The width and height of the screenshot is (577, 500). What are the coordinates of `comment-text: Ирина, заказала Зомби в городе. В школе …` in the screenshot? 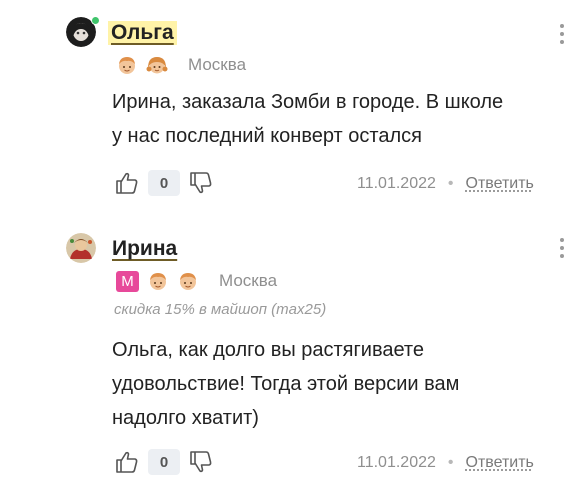 It's located at (307, 119).